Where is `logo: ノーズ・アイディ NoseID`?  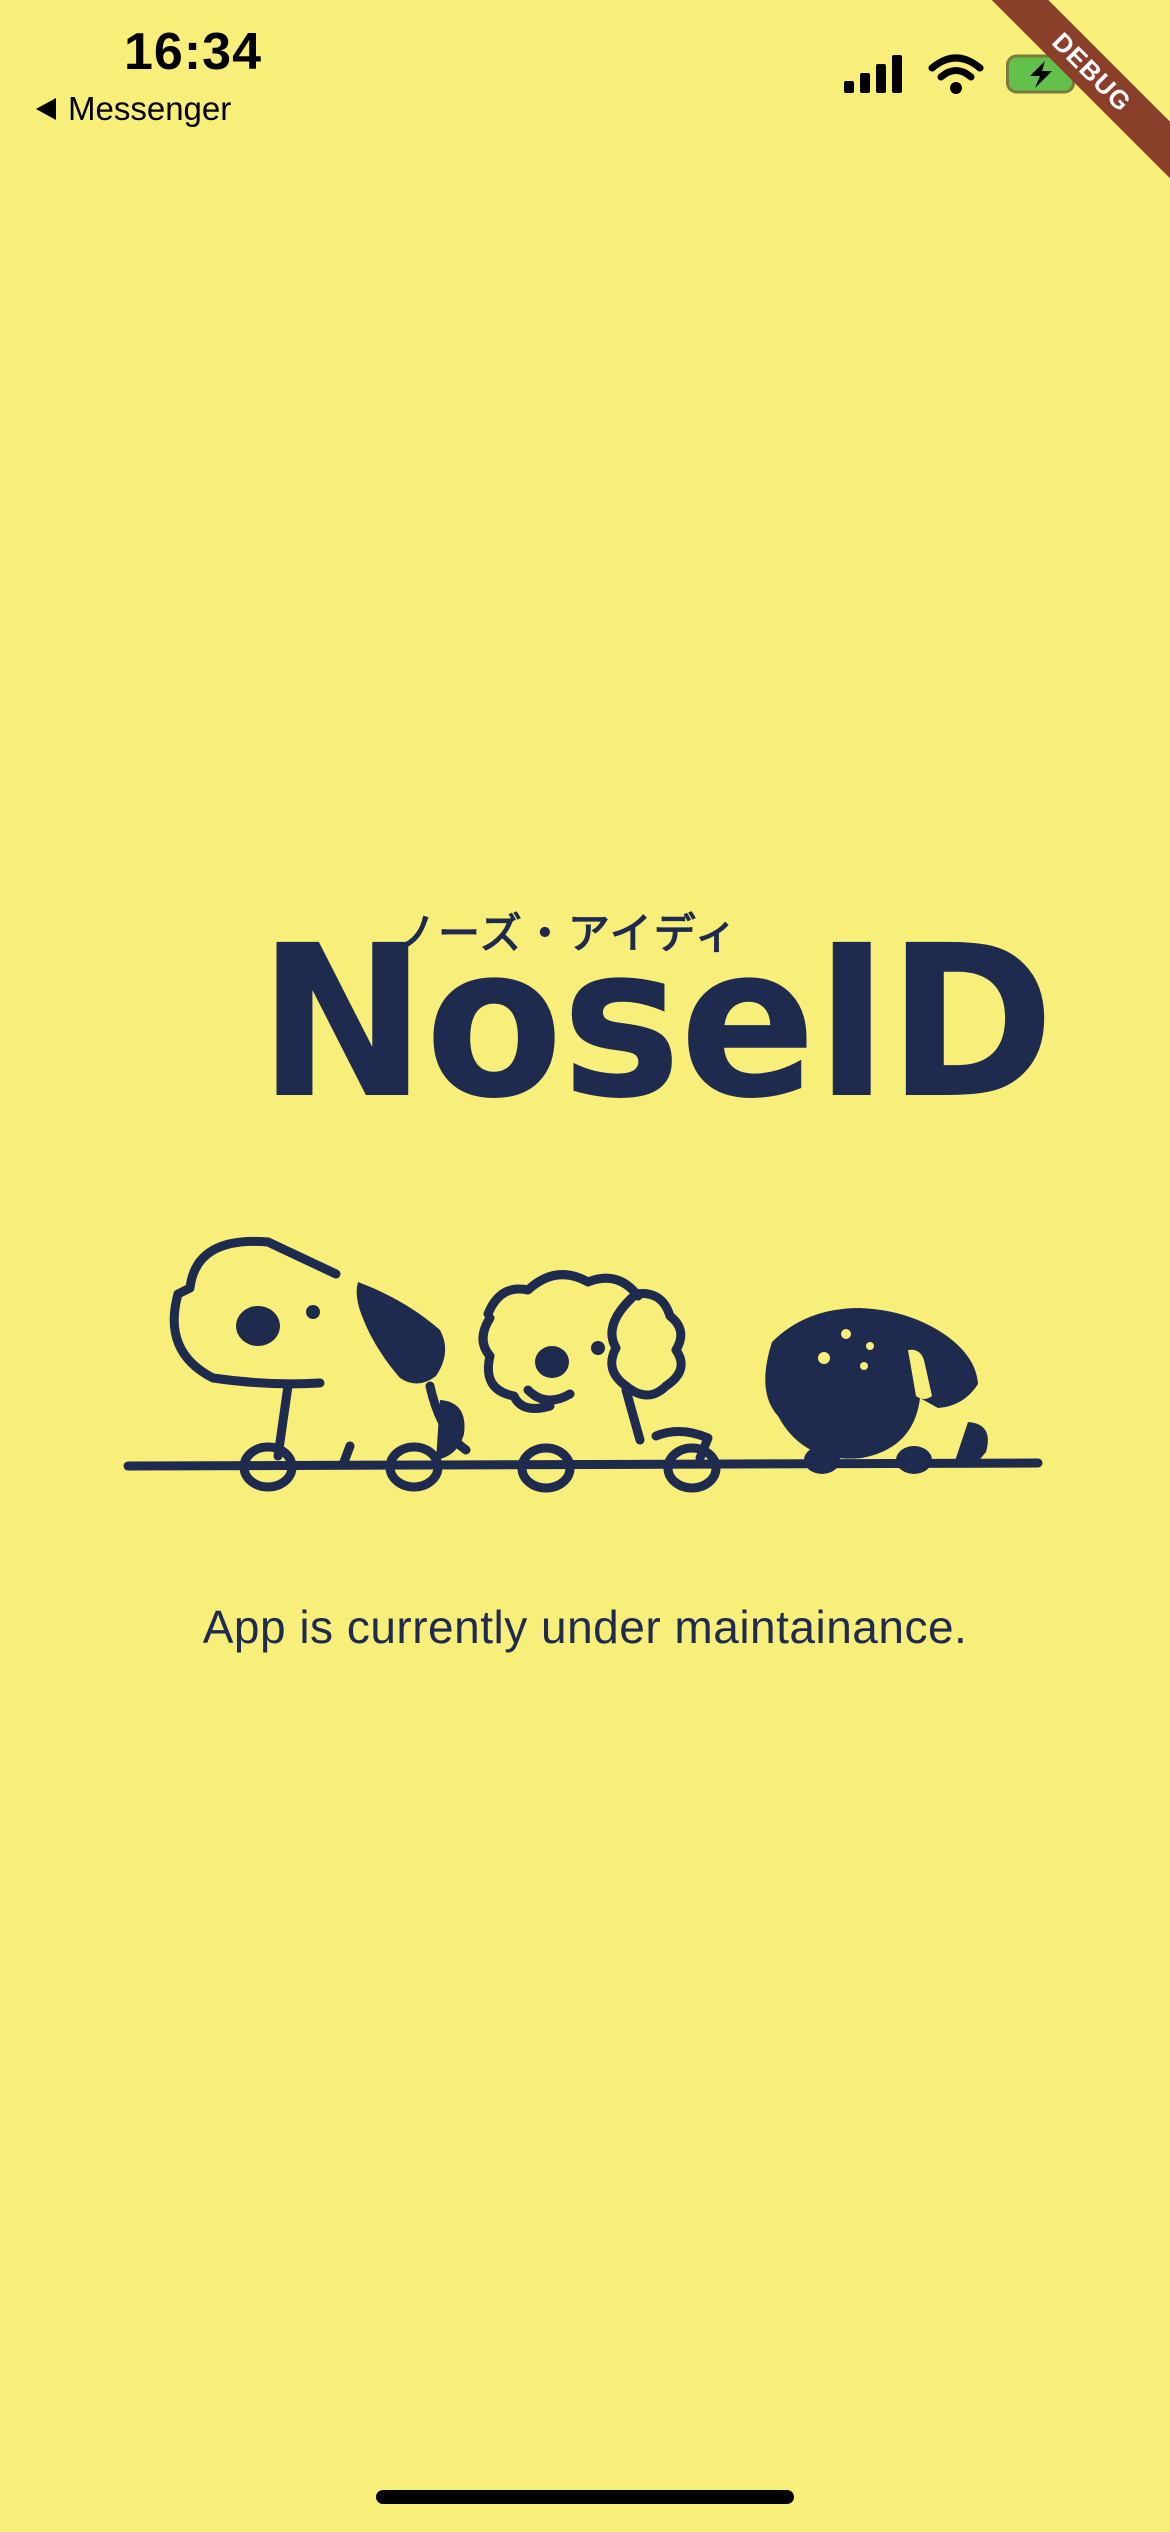 logo: ノーズ・アイディ NoseID is located at coordinates (585, 1014).